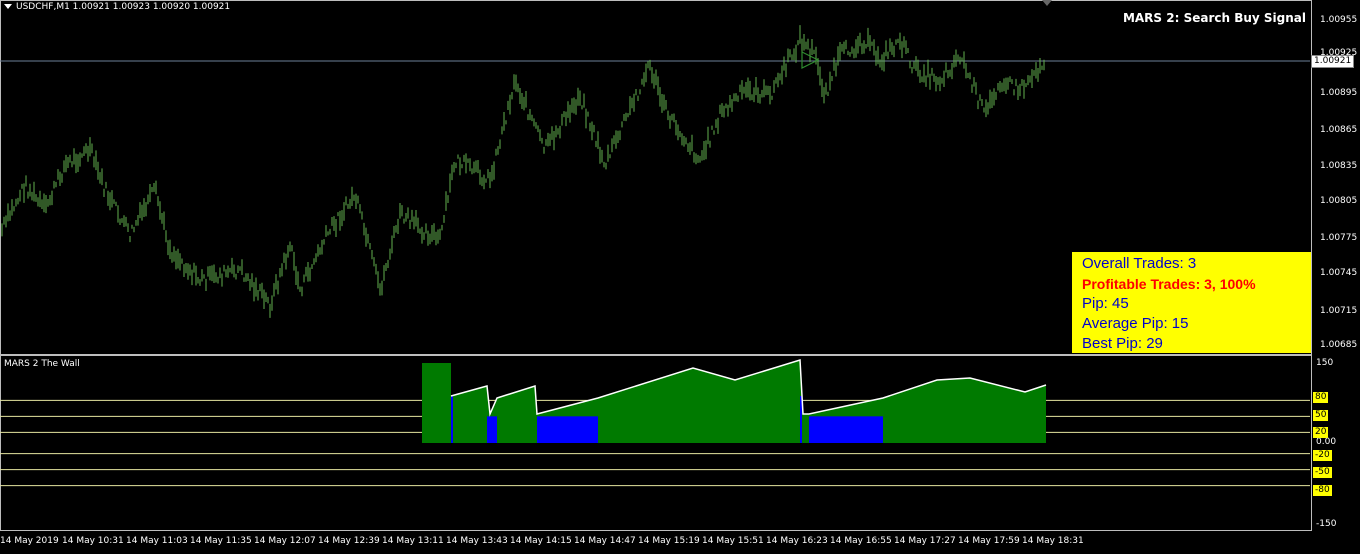  I want to click on current-price-tag: 1.00921, so click(1333, 61).